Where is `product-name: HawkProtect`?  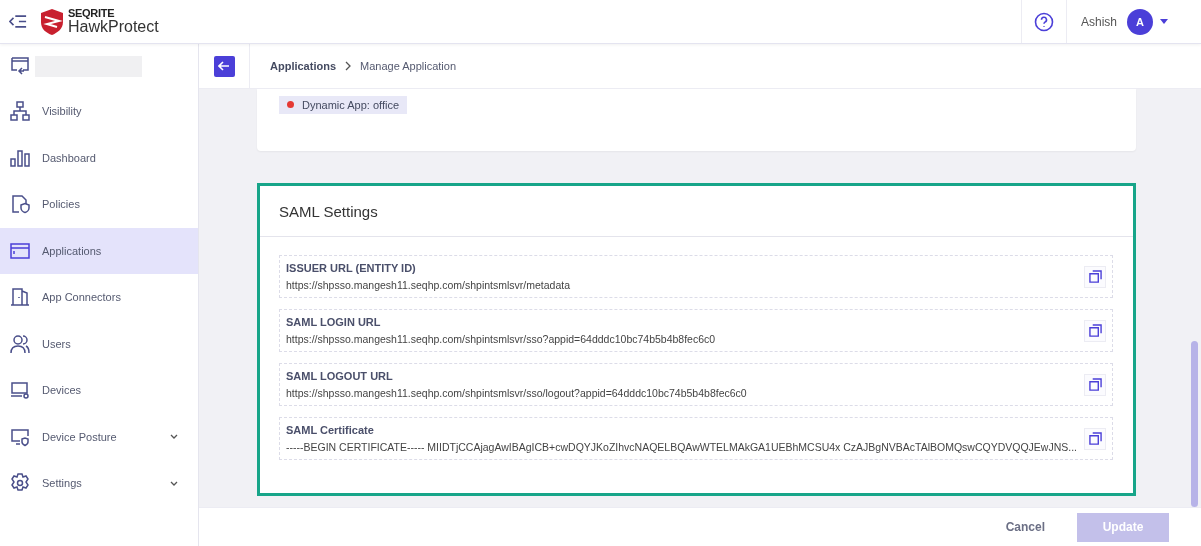
product-name: HawkProtect is located at coordinates (113, 27).